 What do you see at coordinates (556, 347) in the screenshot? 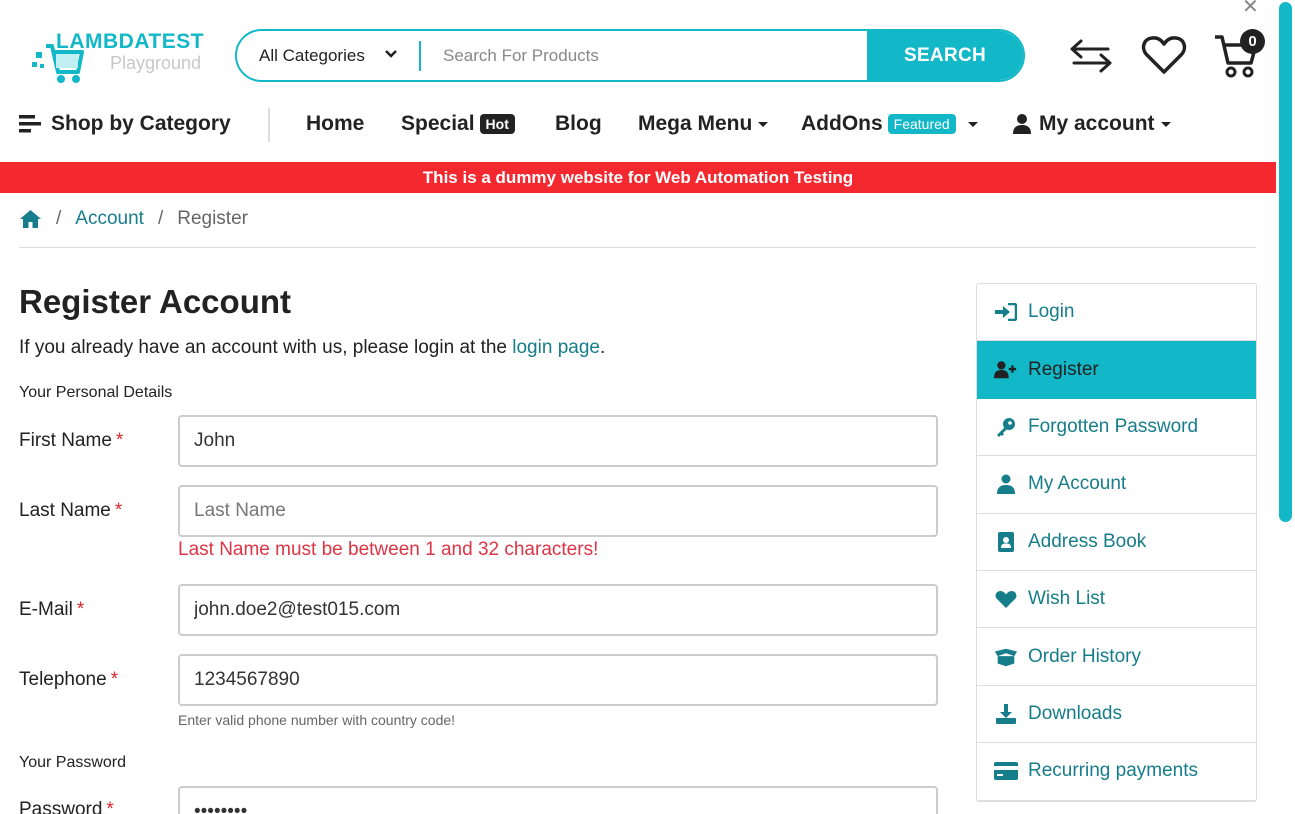
I see `login-page-link: login page` at bounding box center [556, 347].